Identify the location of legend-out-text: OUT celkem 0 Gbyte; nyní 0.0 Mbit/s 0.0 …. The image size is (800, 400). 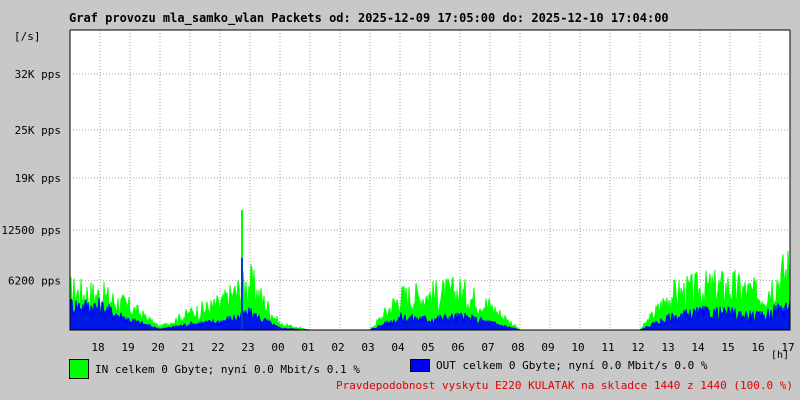
(572, 365).